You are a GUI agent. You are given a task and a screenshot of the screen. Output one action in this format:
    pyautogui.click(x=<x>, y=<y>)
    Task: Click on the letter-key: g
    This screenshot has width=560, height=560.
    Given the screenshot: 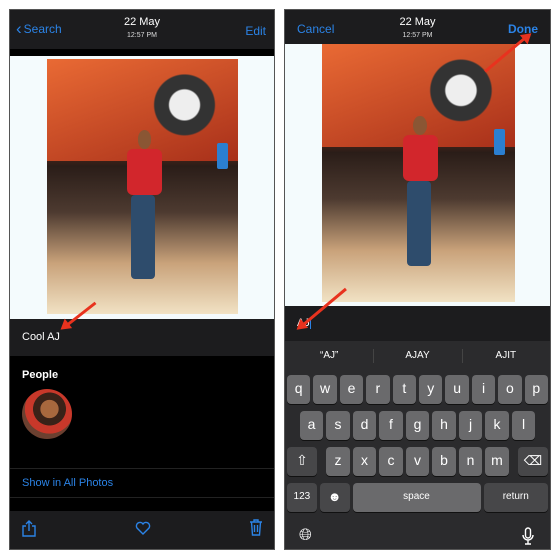 What is the action you would take?
    pyautogui.click(x=417, y=425)
    